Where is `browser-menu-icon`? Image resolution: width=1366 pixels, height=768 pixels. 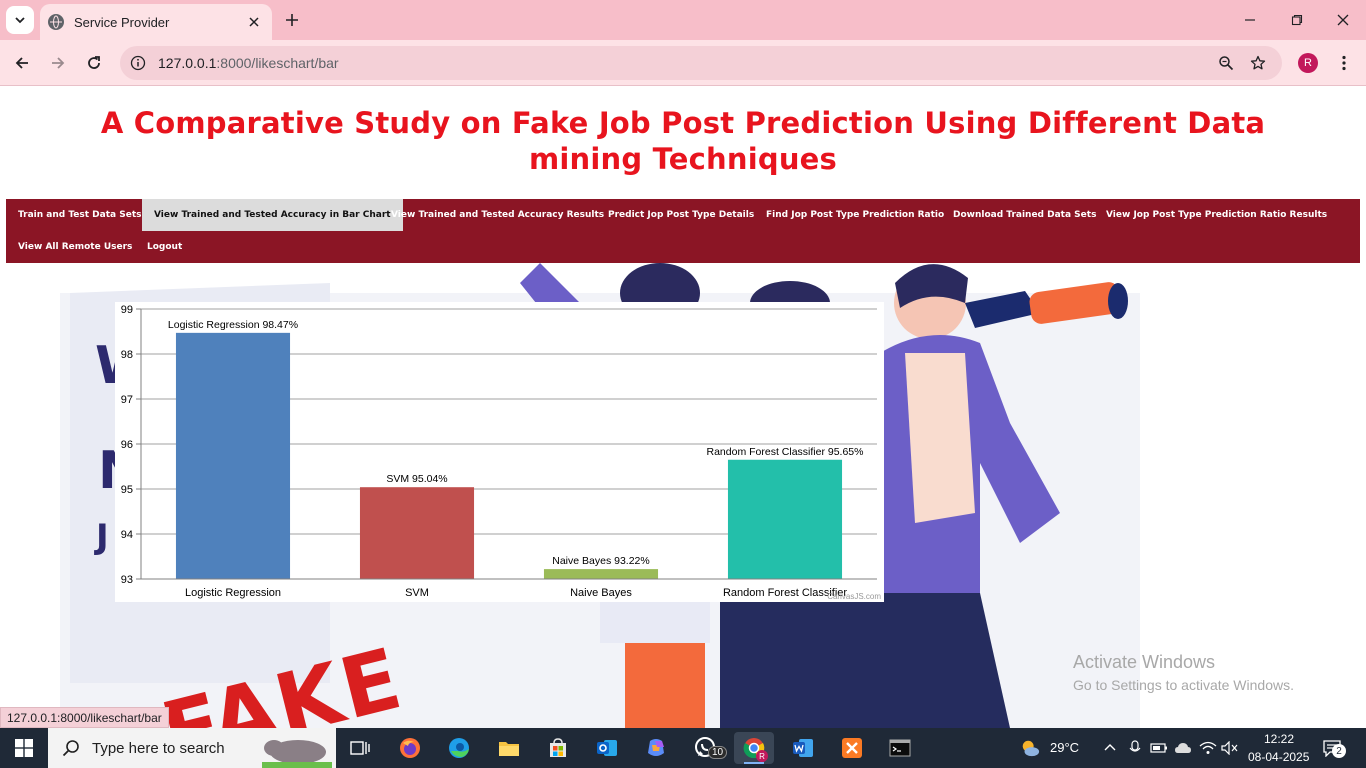 browser-menu-icon is located at coordinates (1344, 63).